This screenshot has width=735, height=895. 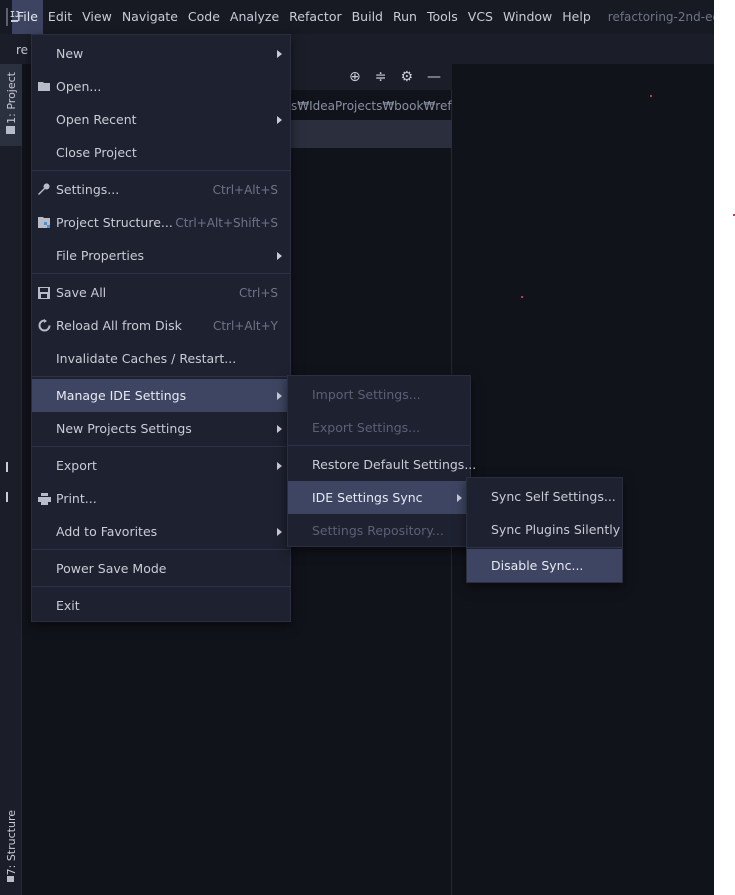 What do you see at coordinates (161, 465) in the screenshot?
I see `menu-item-export: Export` at bounding box center [161, 465].